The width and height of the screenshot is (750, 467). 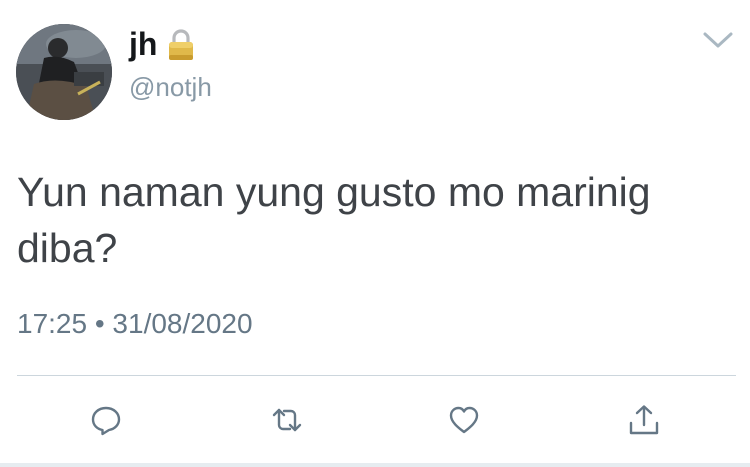 I want to click on name-row: jh, so click(x=162, y=44).